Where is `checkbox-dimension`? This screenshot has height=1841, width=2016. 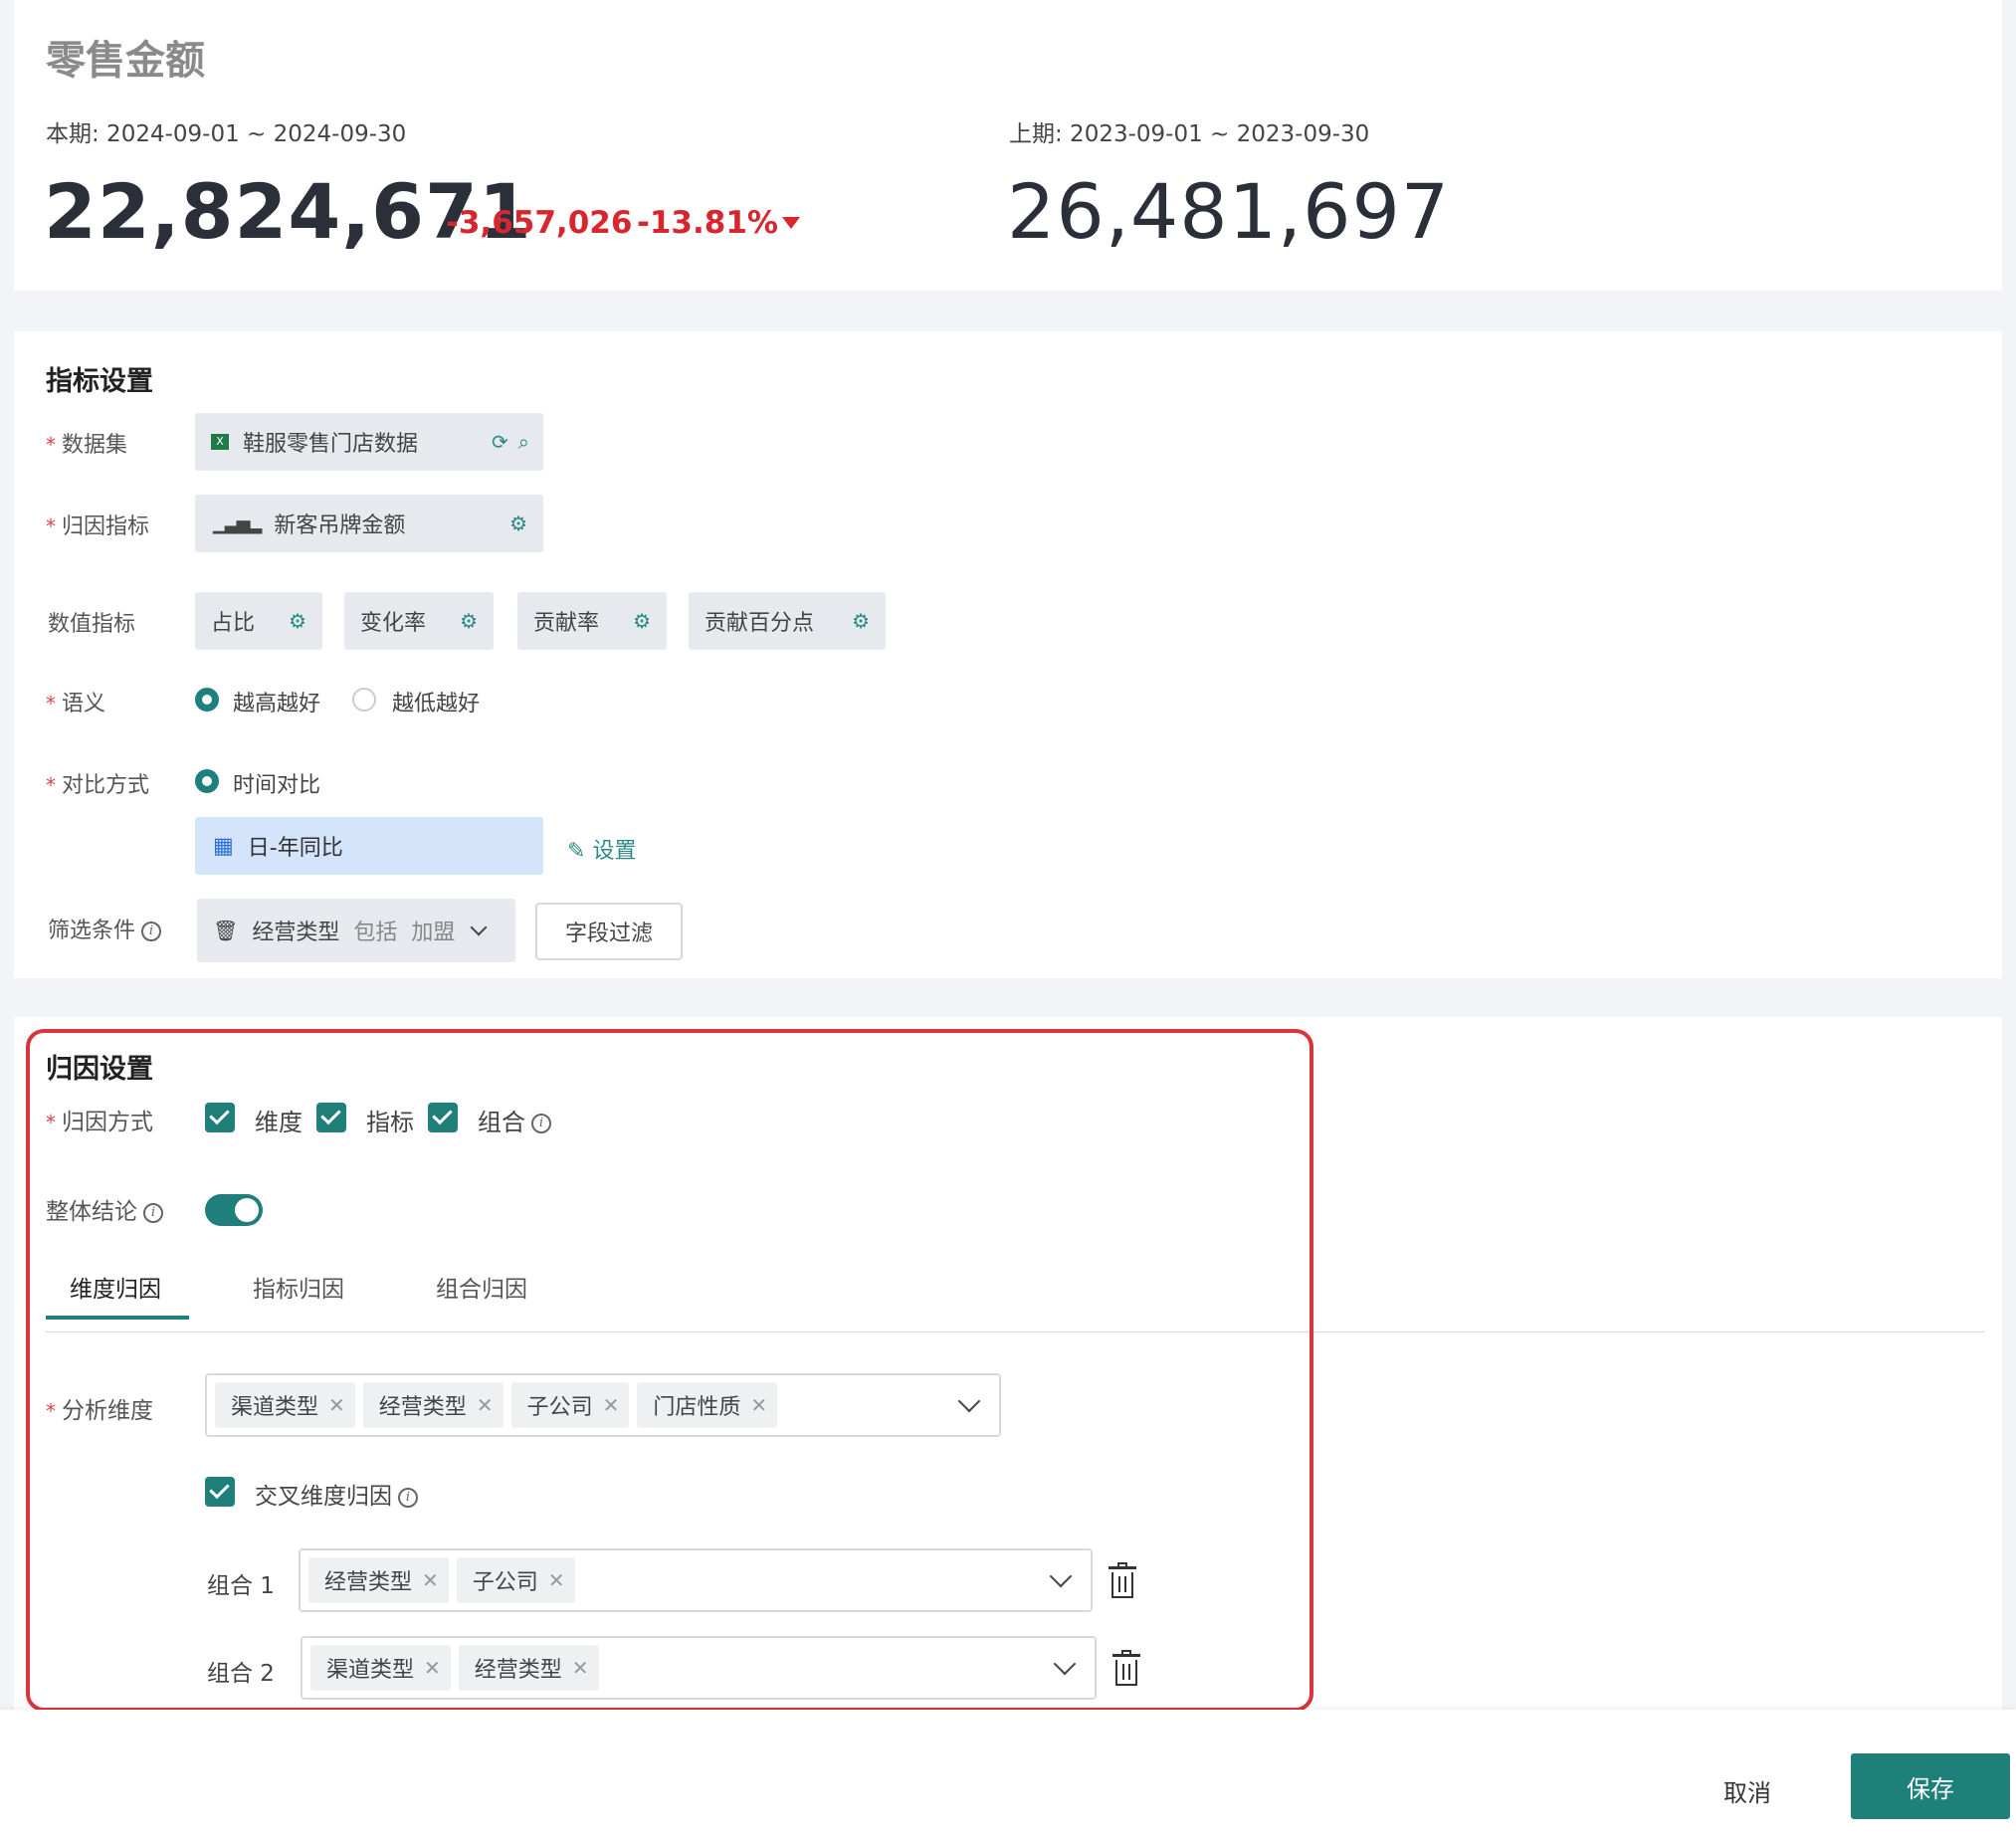
checkbox-dimension is located at coordinates (220, 1117).